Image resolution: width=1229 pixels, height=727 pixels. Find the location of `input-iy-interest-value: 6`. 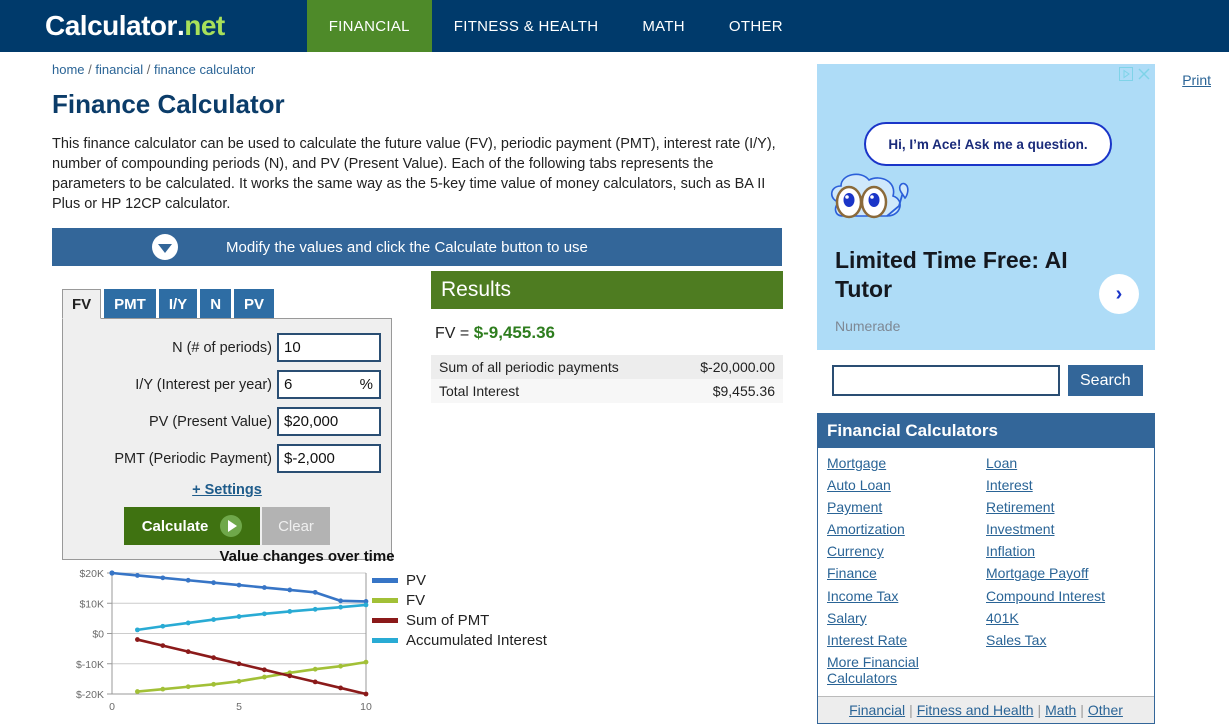

input-iy-interest-value: 6 is located at coordinates (288, 384).